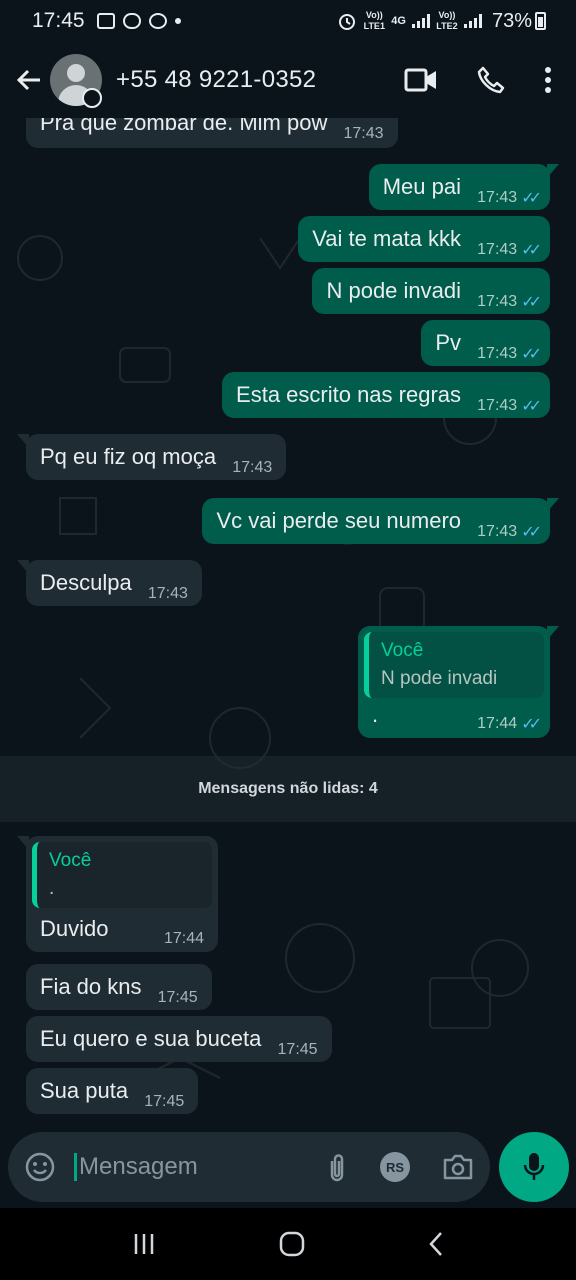 The image size is (576, 1280). I want to click on notification-icons, so click(138, 21).